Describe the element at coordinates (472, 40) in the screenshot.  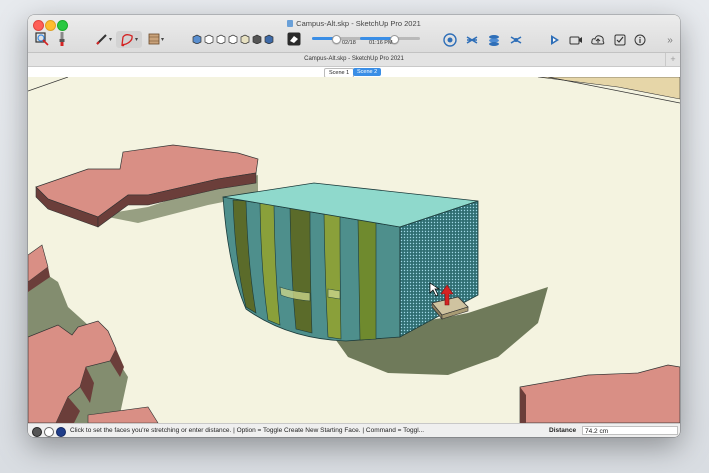
I see `stack-icon` at that location.